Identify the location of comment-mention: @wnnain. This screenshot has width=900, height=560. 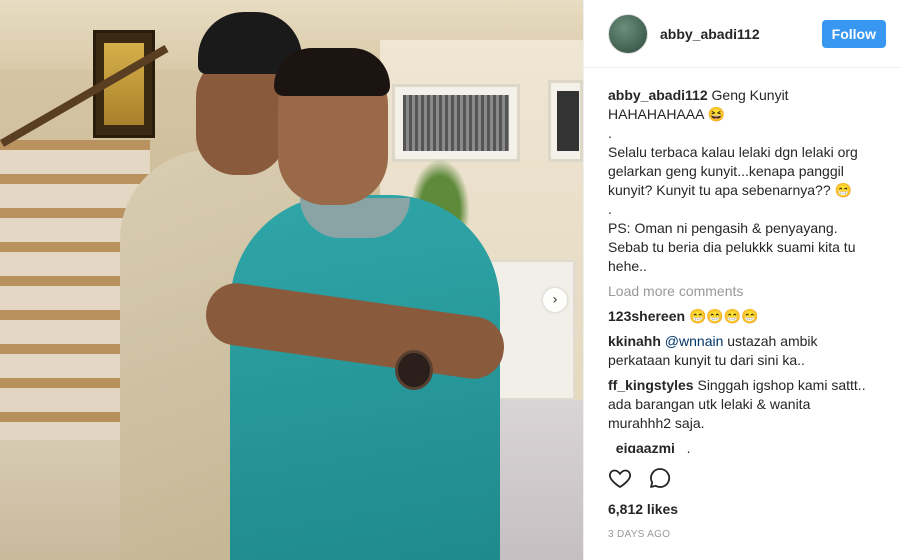
(694, 341).